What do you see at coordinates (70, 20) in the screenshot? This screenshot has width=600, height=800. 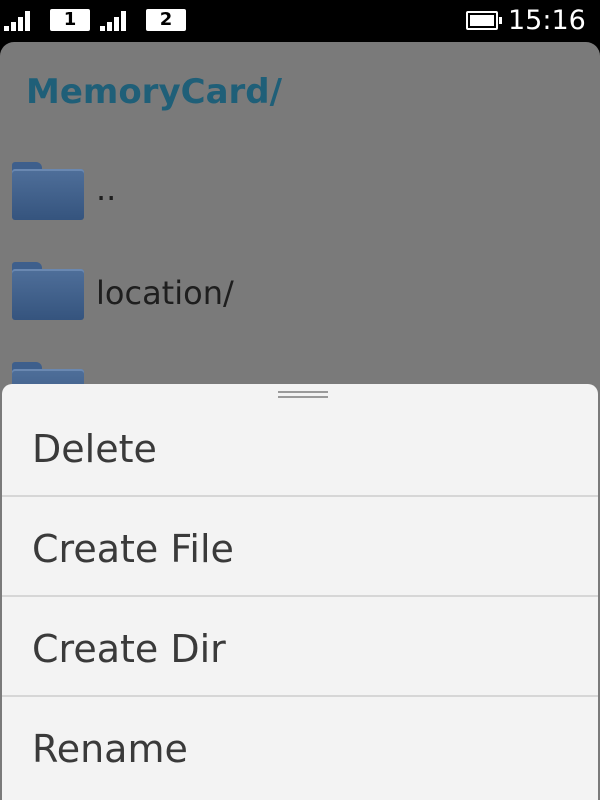 I see `sim1-badge: 1` at bounding box center [70, 20].